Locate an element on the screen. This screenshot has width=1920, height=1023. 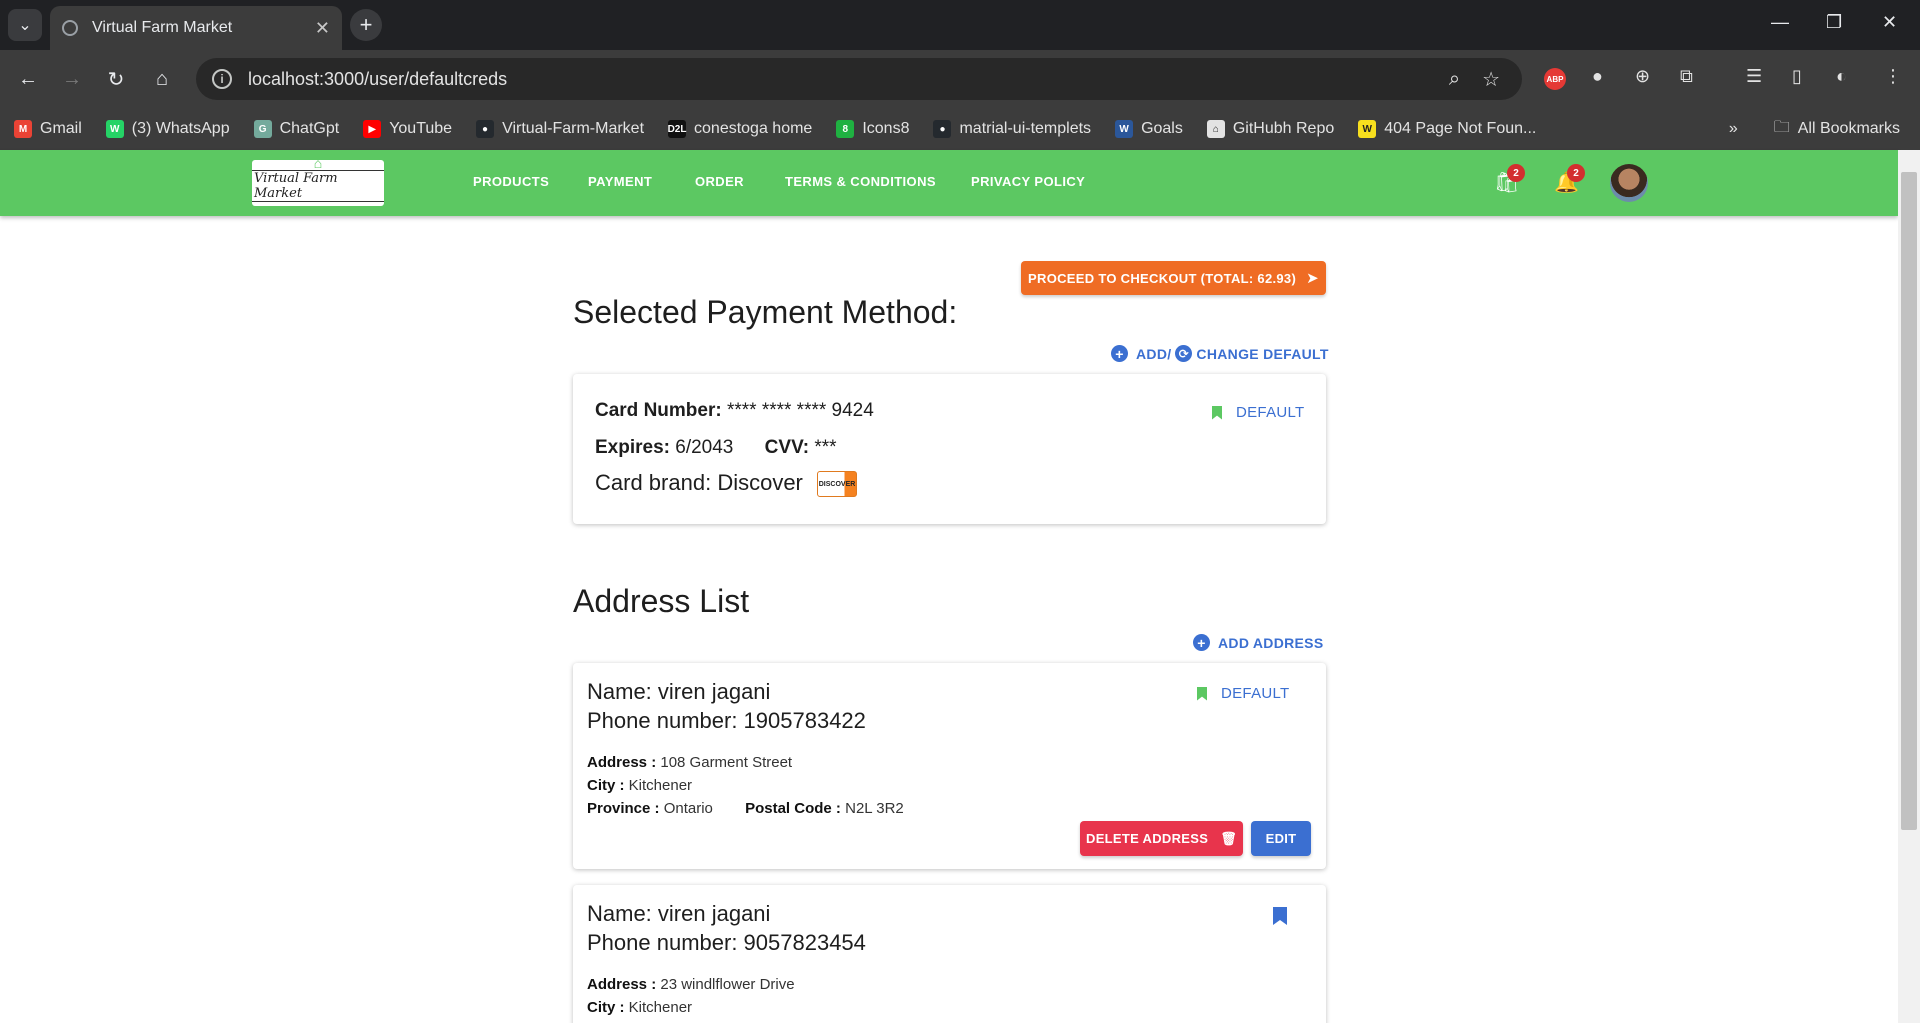
url-text: localhost:3000/user/defaultcreds is located at coordinates (378, 78).